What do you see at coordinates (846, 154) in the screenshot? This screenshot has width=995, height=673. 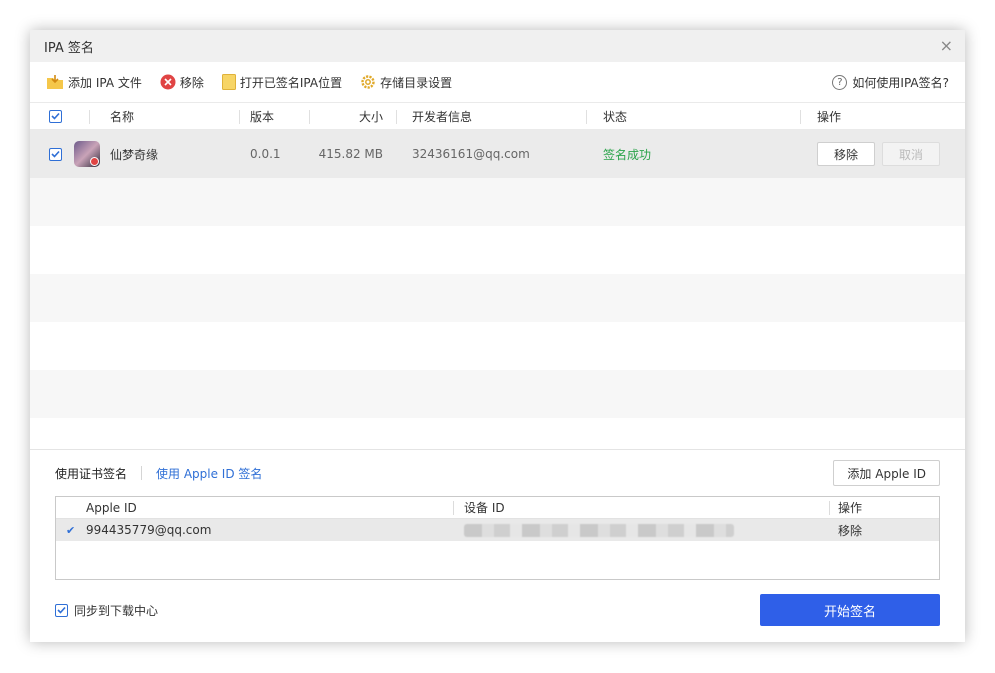 I see `row-remove-button: 移除` at bounding box center [846, 154].